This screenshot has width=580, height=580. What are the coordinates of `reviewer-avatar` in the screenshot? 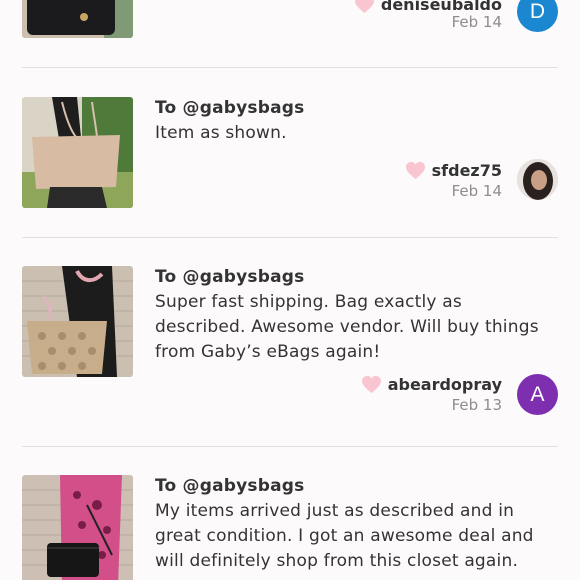 It's located at (537, 179).